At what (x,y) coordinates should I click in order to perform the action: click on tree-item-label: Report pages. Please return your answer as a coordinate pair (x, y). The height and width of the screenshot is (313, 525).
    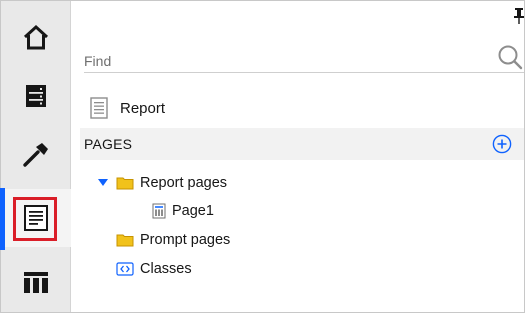
    Looking at the image, I should click on (184, 183).